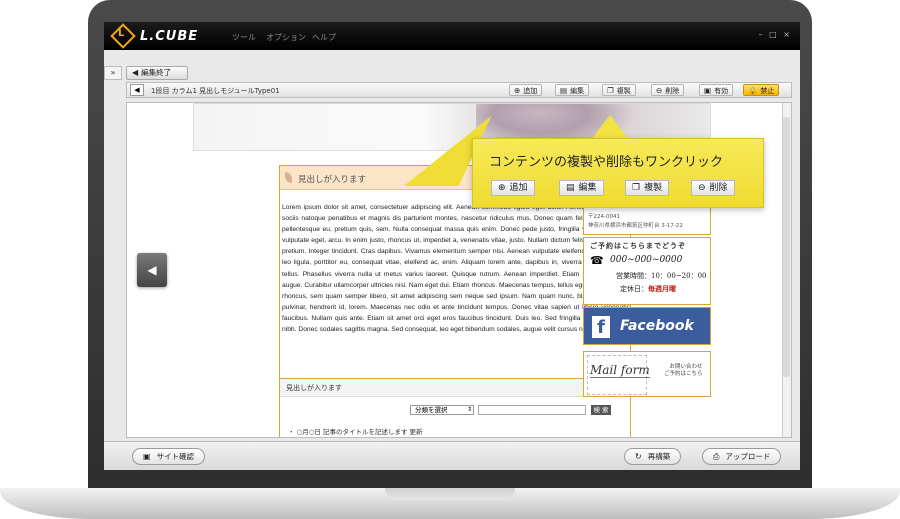  What do you see at coordinates (618, 173) in the screenshot?
I see `feature-callout: コンテンツの複製や削除もワンクリック ⊕ 追加 ▤ 編集 ❐ 複製 ⊖ 削除` at bounding box center [618, 173].